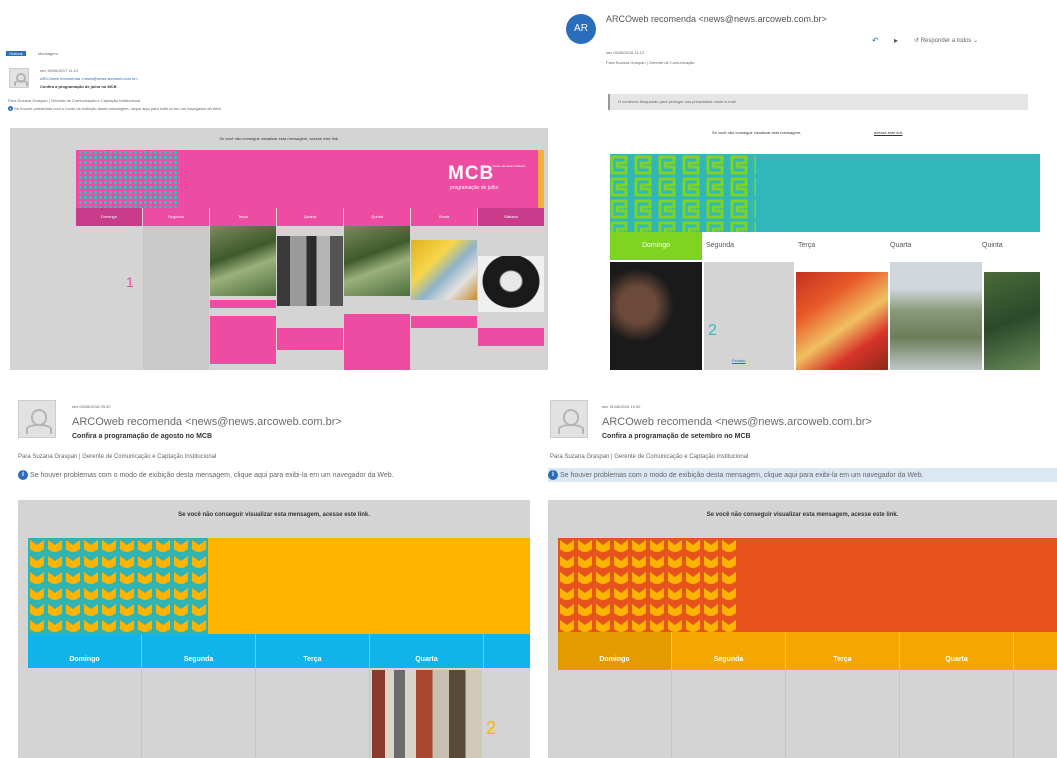 This screenshot has width=1057, height=758. What do you see at coordinates (48, 53) in the screenshot?
I see `tab-mensagem: Mensagem` at bounding box center [48, 53].